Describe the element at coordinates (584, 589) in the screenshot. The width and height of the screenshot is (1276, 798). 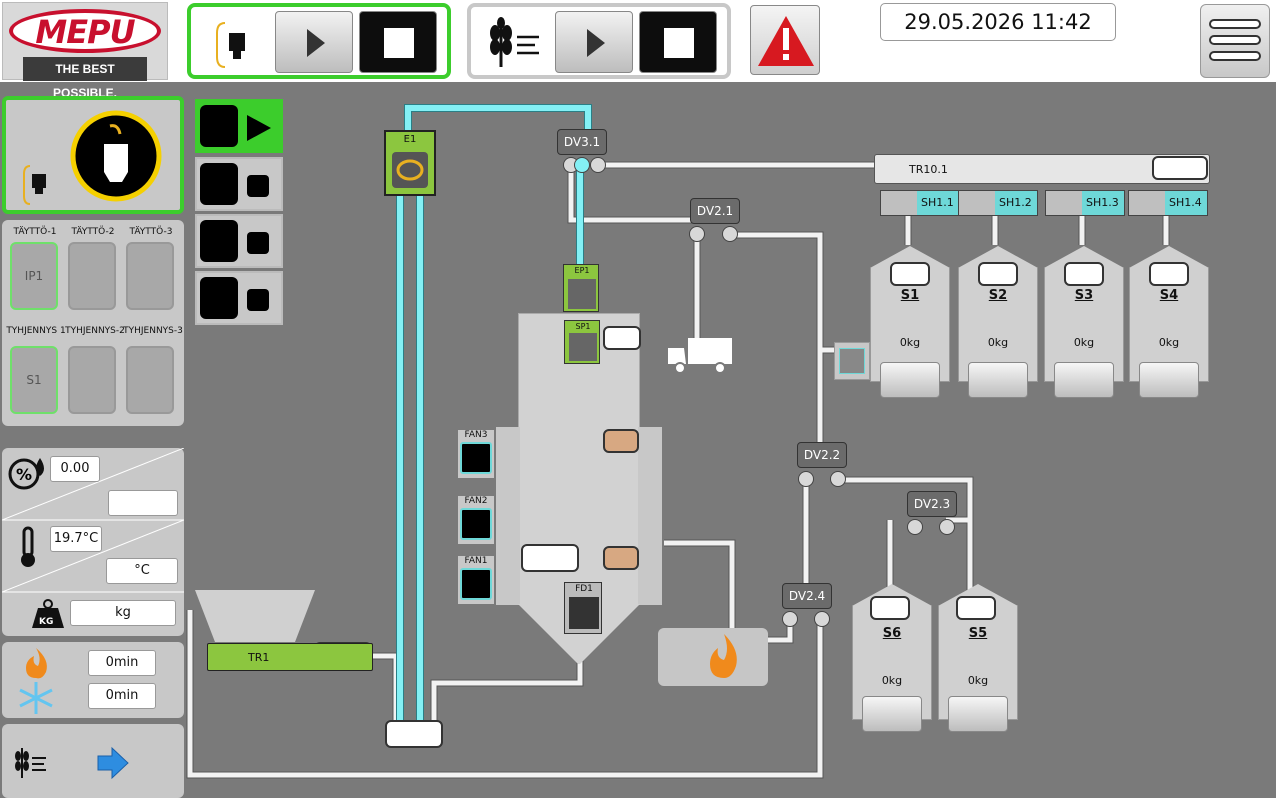
I see `fd1-label: FD1` at that location.